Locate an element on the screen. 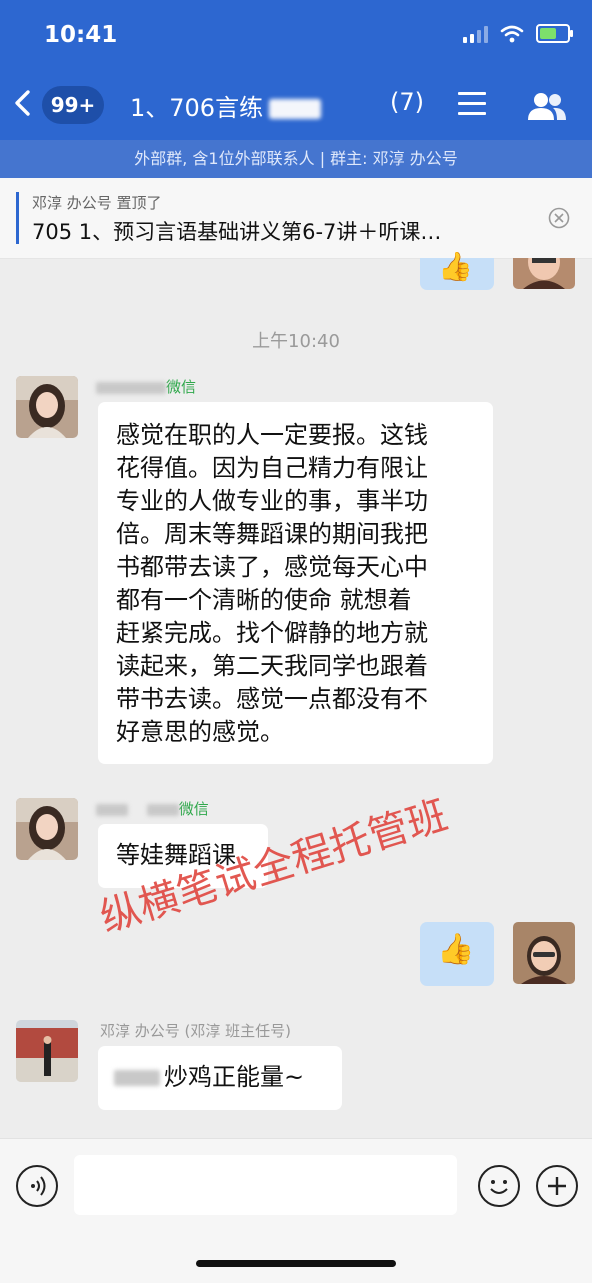  message-text: 炒鸡正能量~ is located at coordinates (234, 1077).